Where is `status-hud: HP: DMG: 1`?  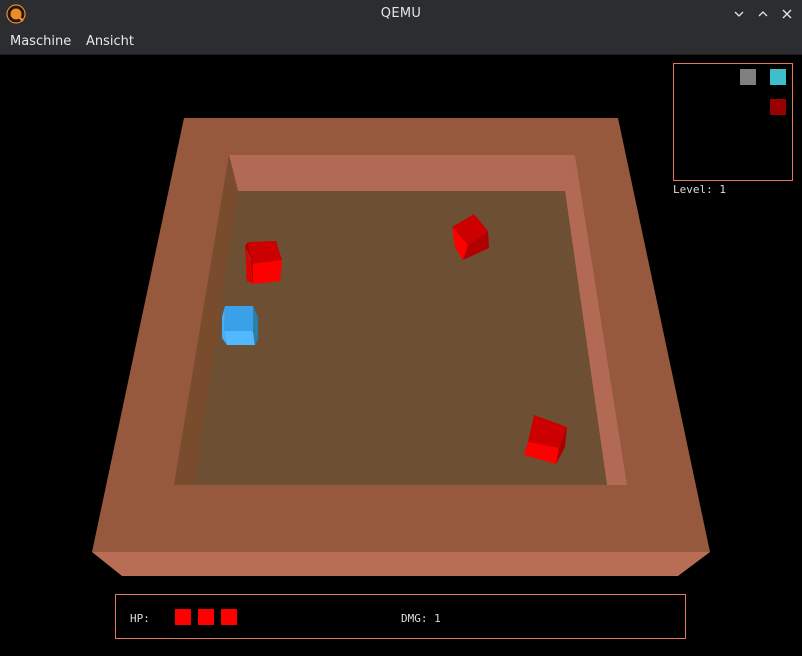 status-hud: HP: DMG: 1 is located at coordinates (400, 616).